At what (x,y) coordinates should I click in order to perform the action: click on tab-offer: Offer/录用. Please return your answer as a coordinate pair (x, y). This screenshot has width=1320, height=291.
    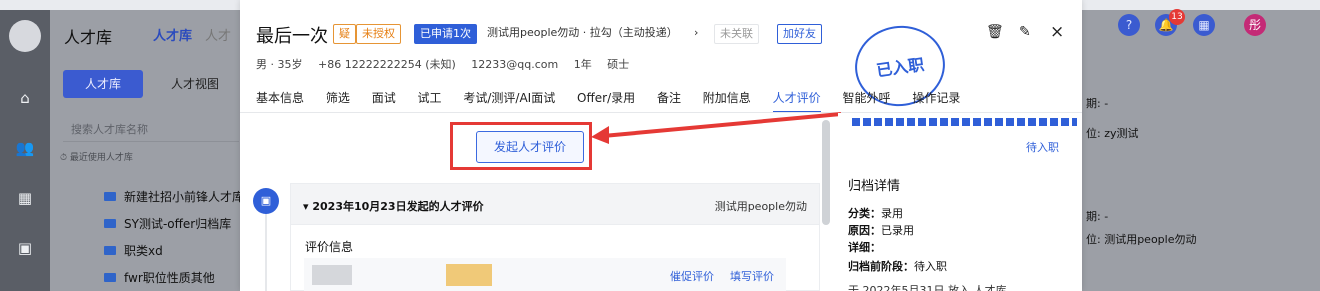
    Looking at the image, I should click on (606, 97).